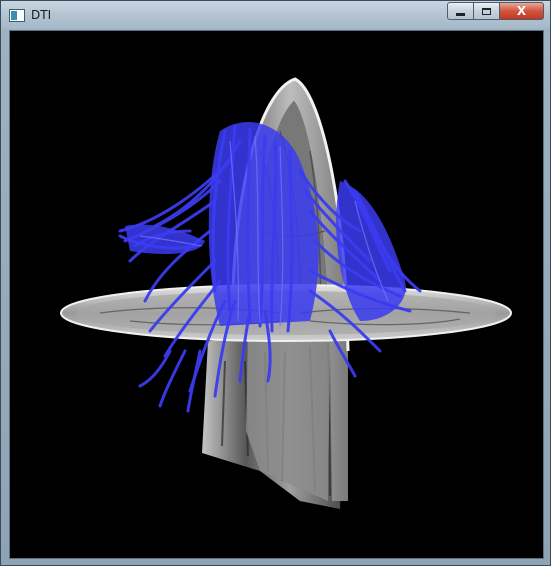 This screenshot has width=551, height=566. What do you see at coordinates (275, 15) in the screenshot?
I see `title-bar: DTI X` at bounding box center [275, 15].